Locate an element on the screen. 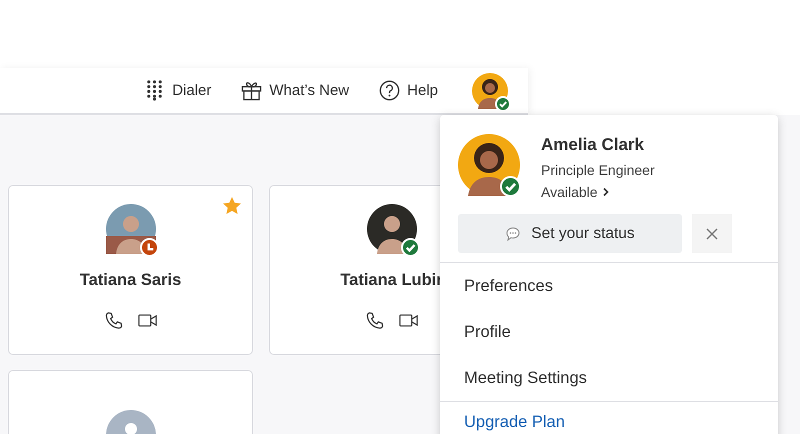 The width and height of the screenshot is (800, 434). menu-item: Meeting Settings is located at coordinates (609, 378).